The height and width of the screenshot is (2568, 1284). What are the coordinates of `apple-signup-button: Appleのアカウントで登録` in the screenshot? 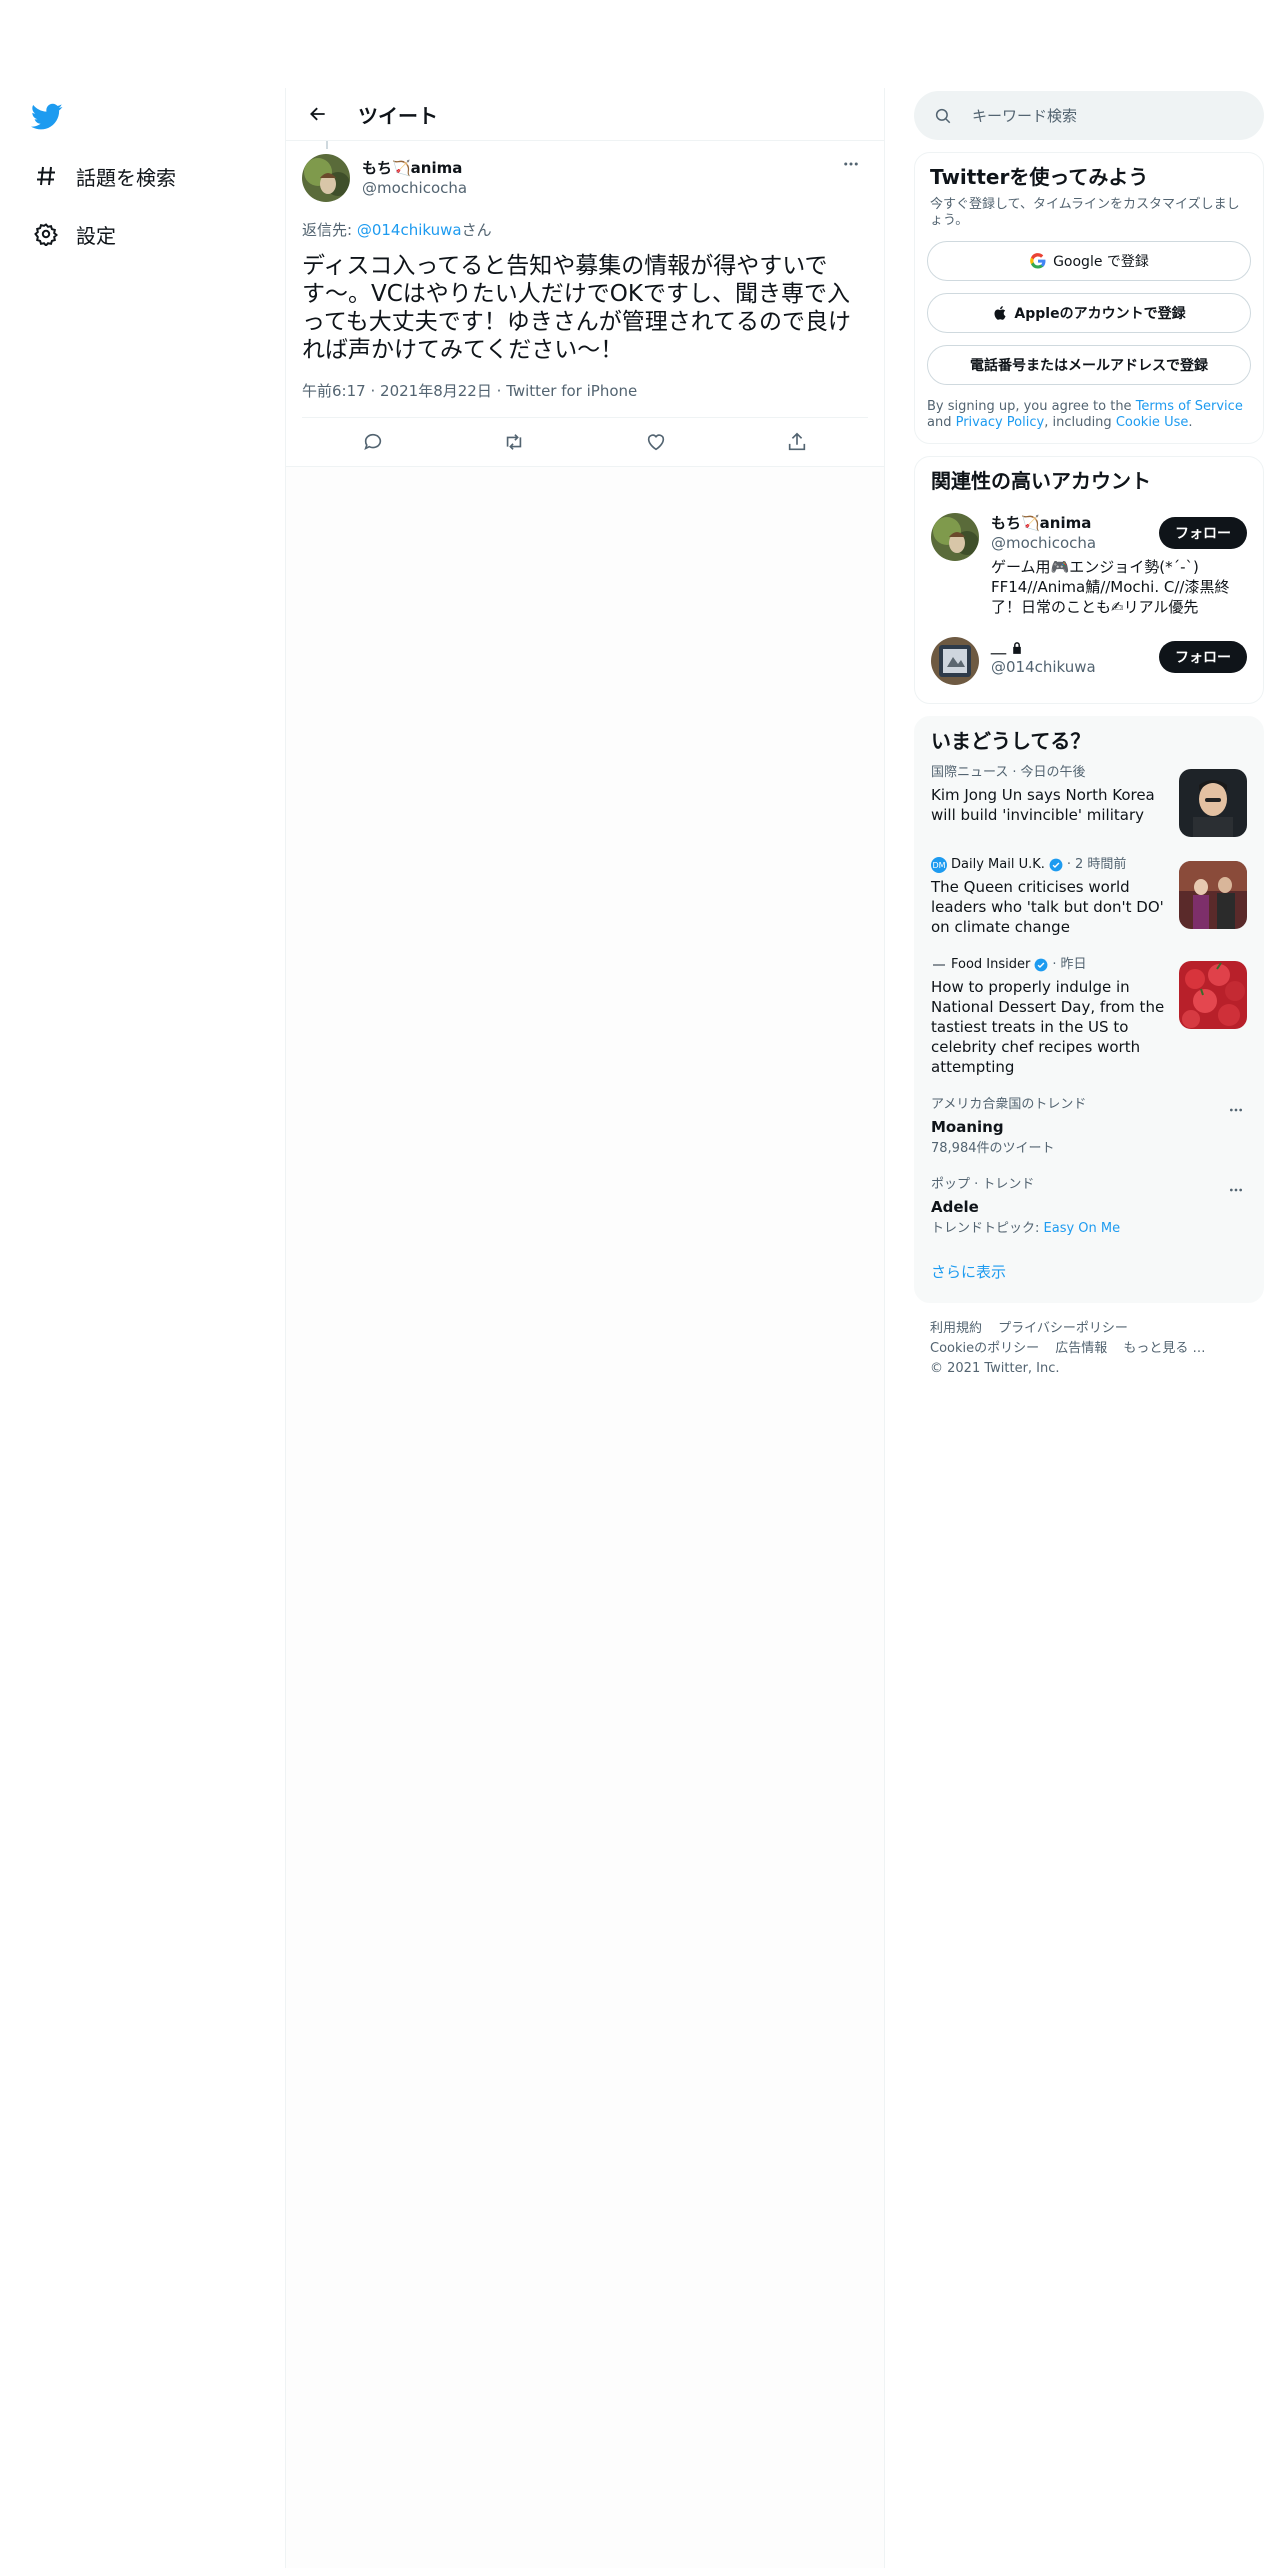 It's located at (1089, 313).